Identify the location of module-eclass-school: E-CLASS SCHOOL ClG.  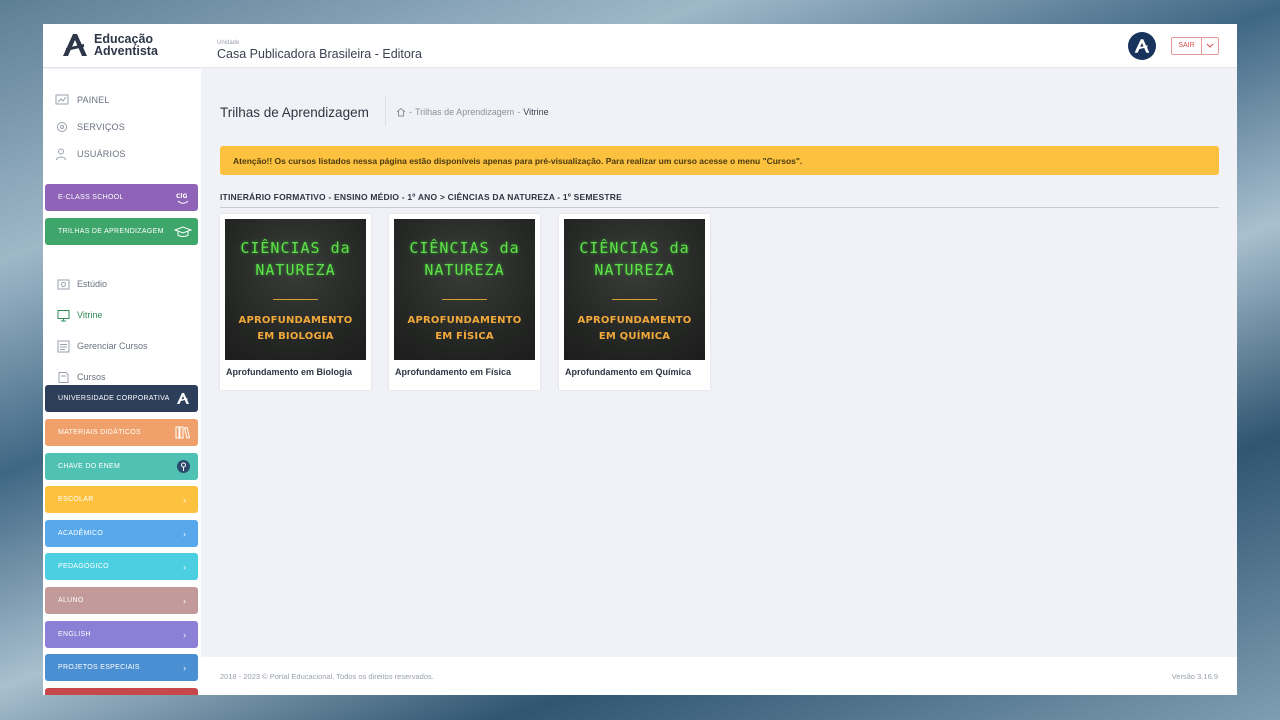
(121, 197).